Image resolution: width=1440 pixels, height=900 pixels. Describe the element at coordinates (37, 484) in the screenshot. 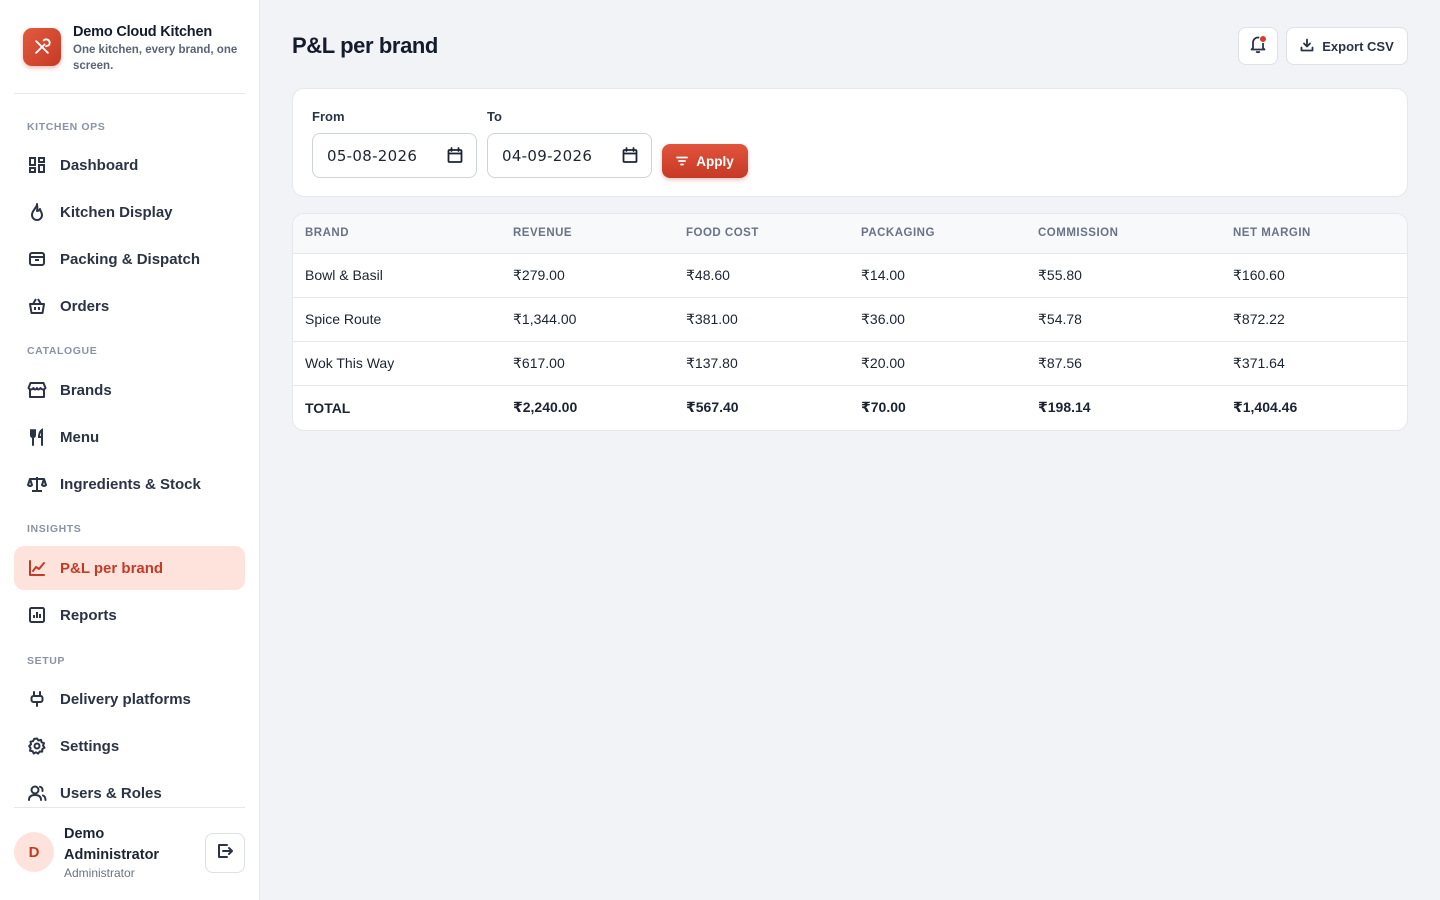

I see `scale-icon` at that location.